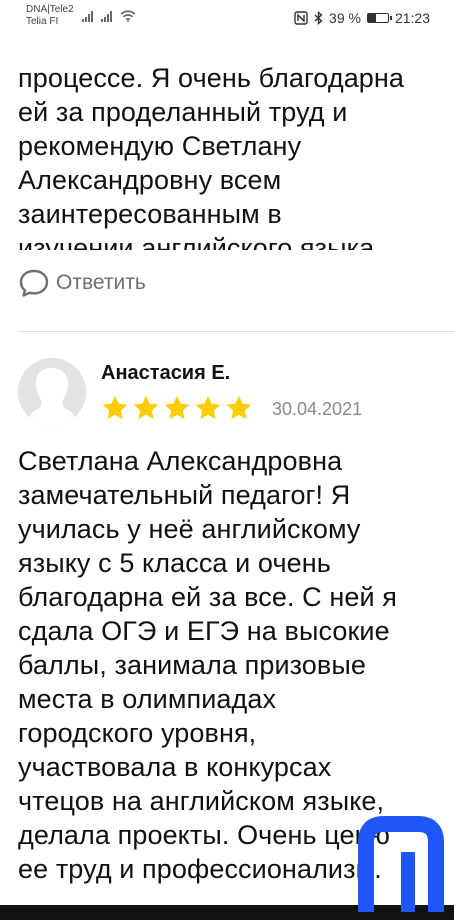 This screenshot has width=454, height=920. What do you see at coordinates (362, 18) in the screenshot?
I see `right-status: 39 % 21:23` at bounding box center [362, 18].